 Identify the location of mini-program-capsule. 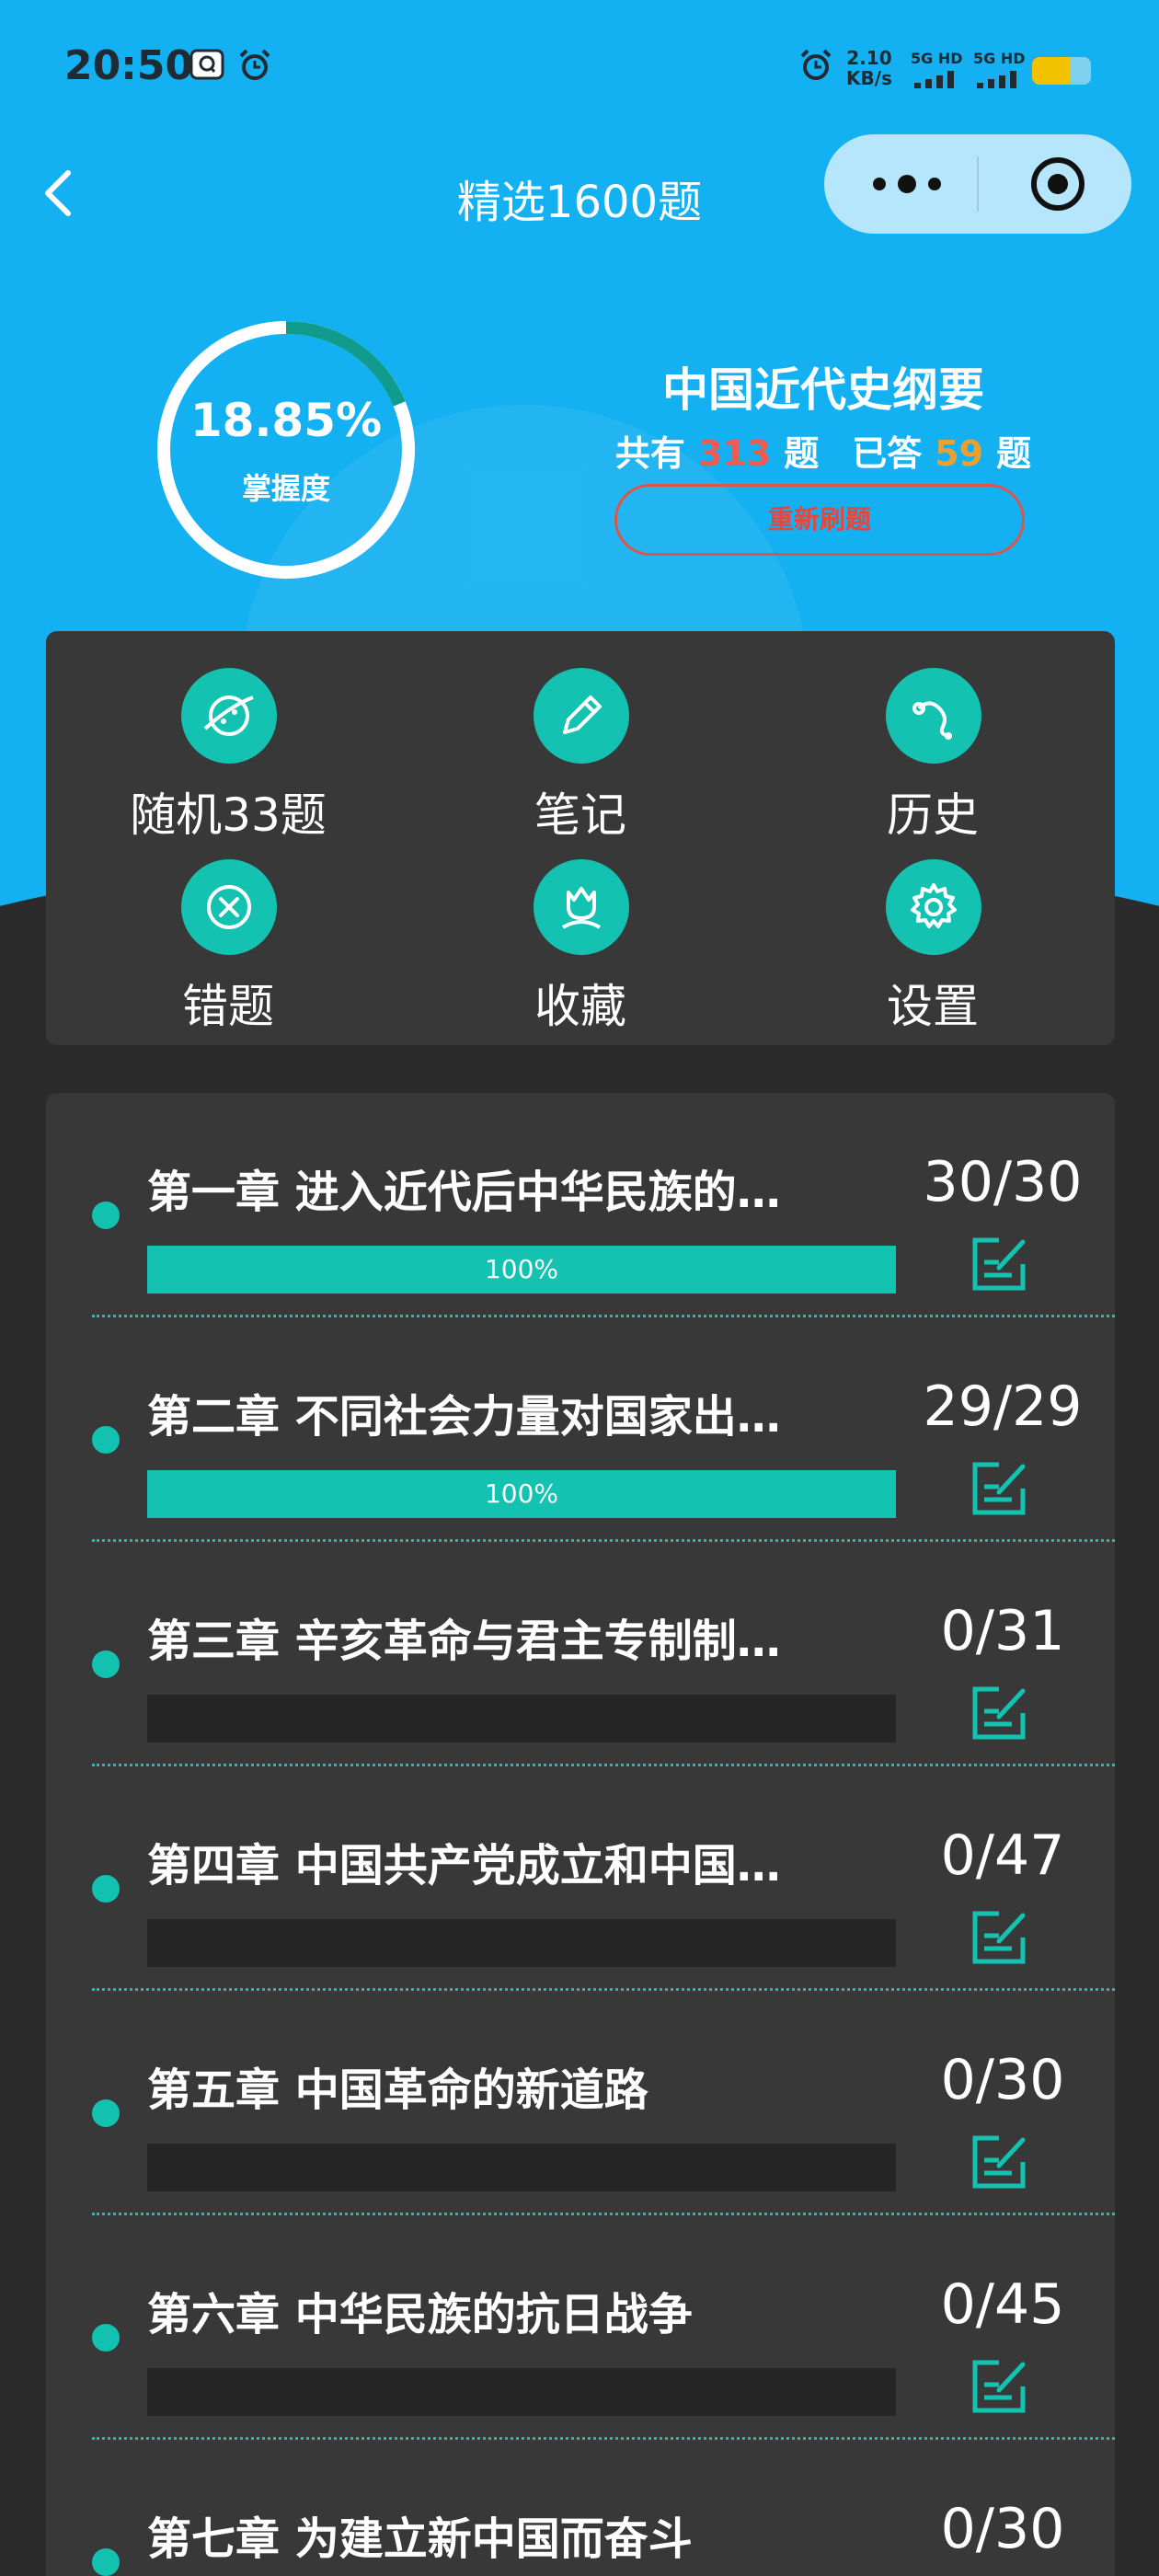
(977, 184).